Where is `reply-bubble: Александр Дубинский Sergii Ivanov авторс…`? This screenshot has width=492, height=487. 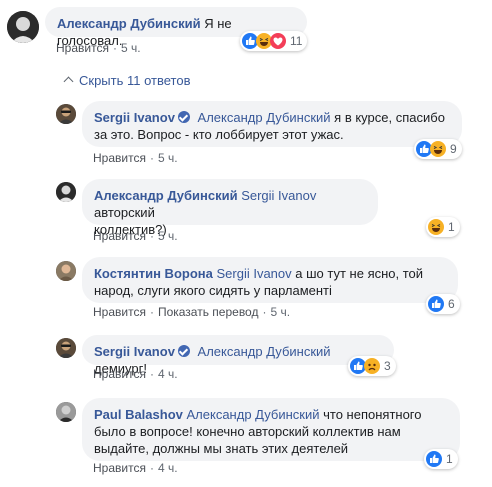
reply-bubble: Александр Дубинский Sergii Ivanov авторс… is located at coordinates (230, 208).